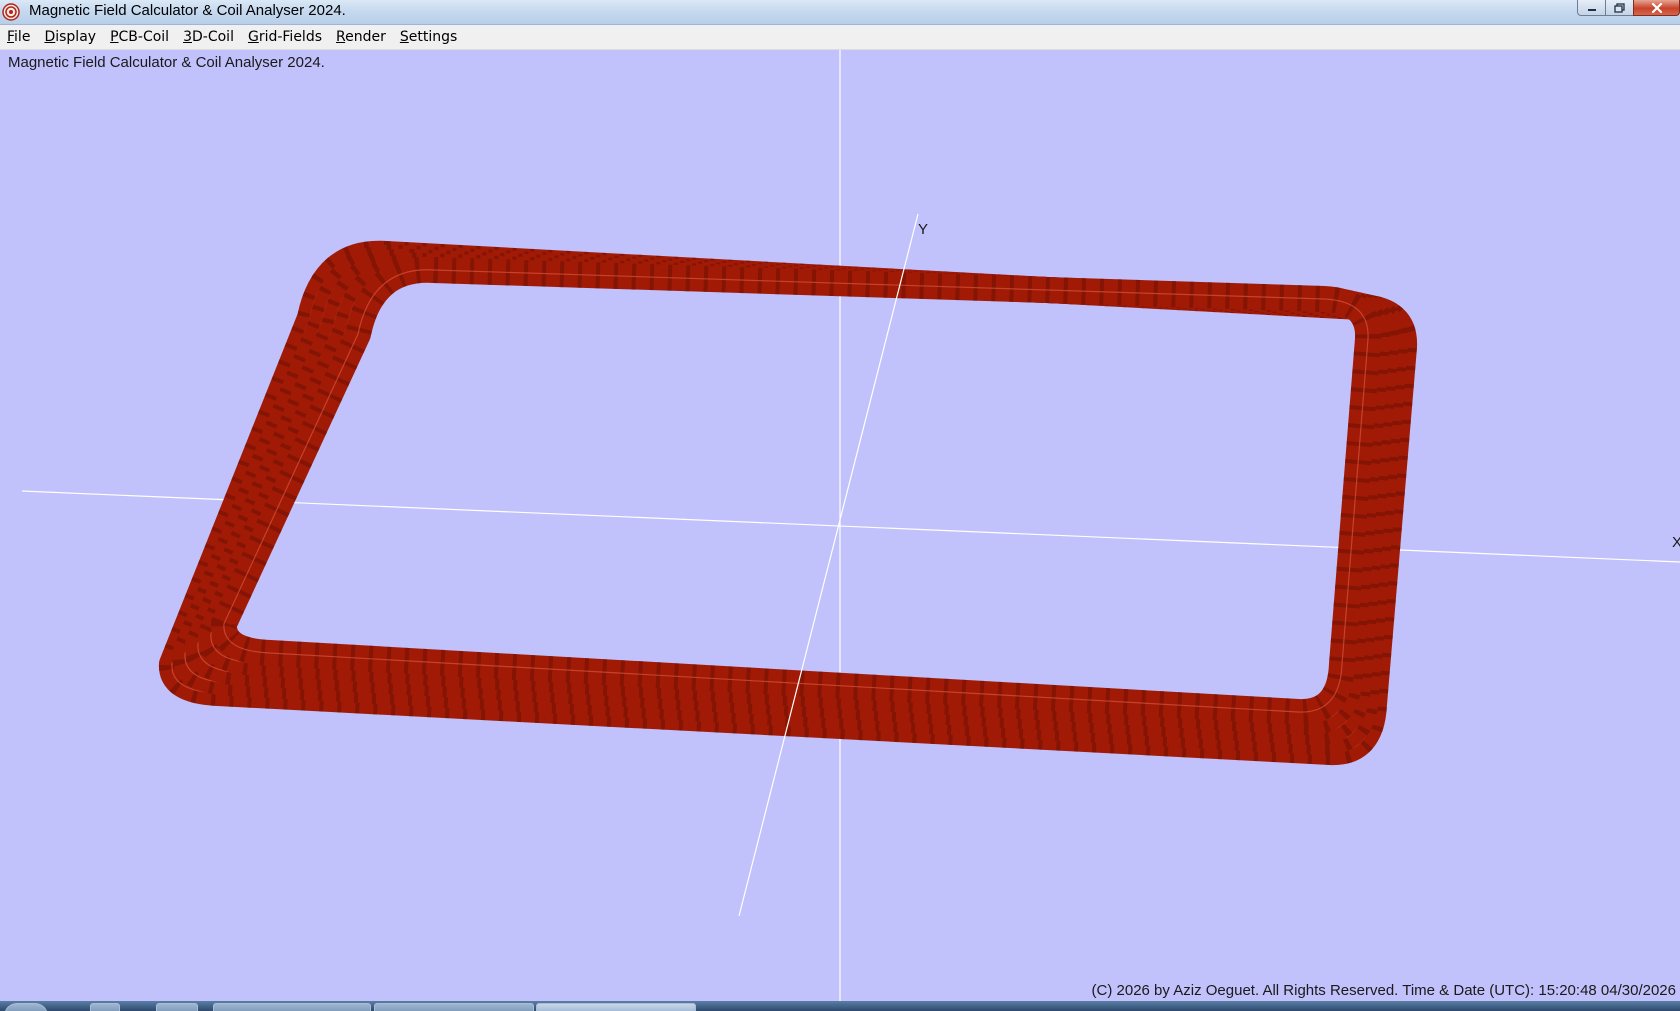 This screenshot has height=1011, width=1680. I want to click on menu-grid-fields: Grid-Fields, so click(285, 37).